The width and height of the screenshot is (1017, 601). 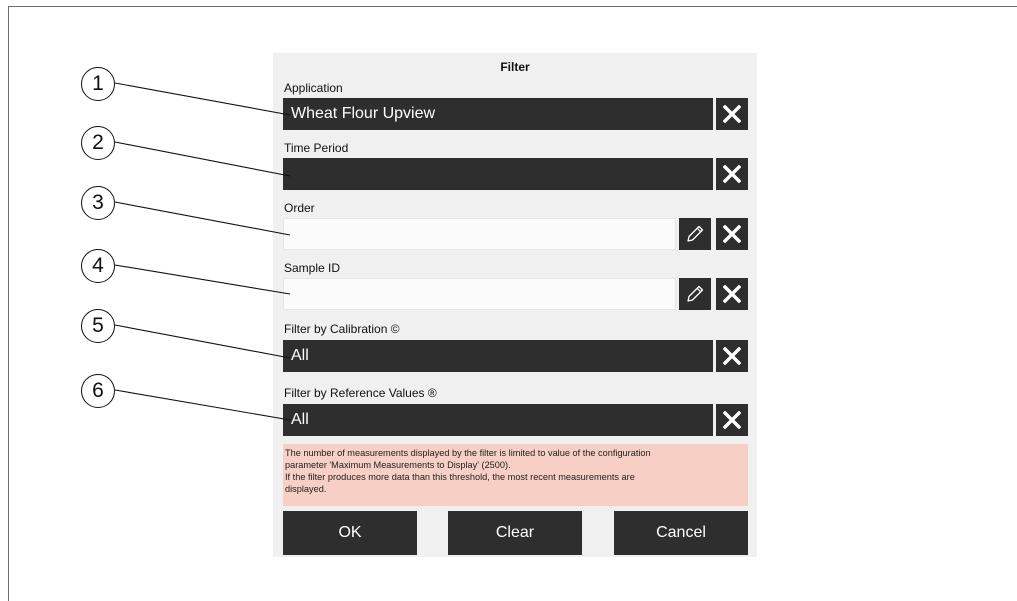 I want to click on callout-2: 2, so click(x=98, y=143).